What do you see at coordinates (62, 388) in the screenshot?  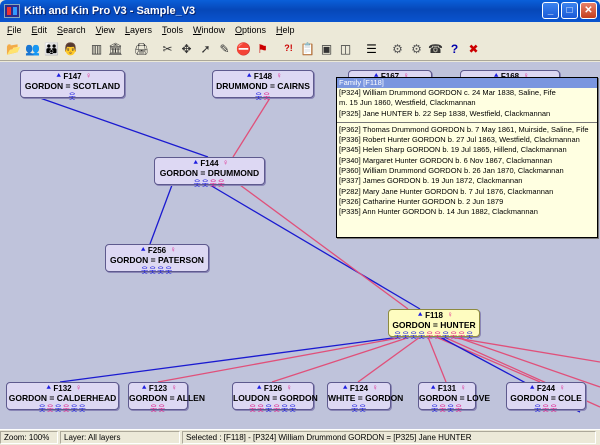 I see `family-id: F132` at bounding box center [62, 388].